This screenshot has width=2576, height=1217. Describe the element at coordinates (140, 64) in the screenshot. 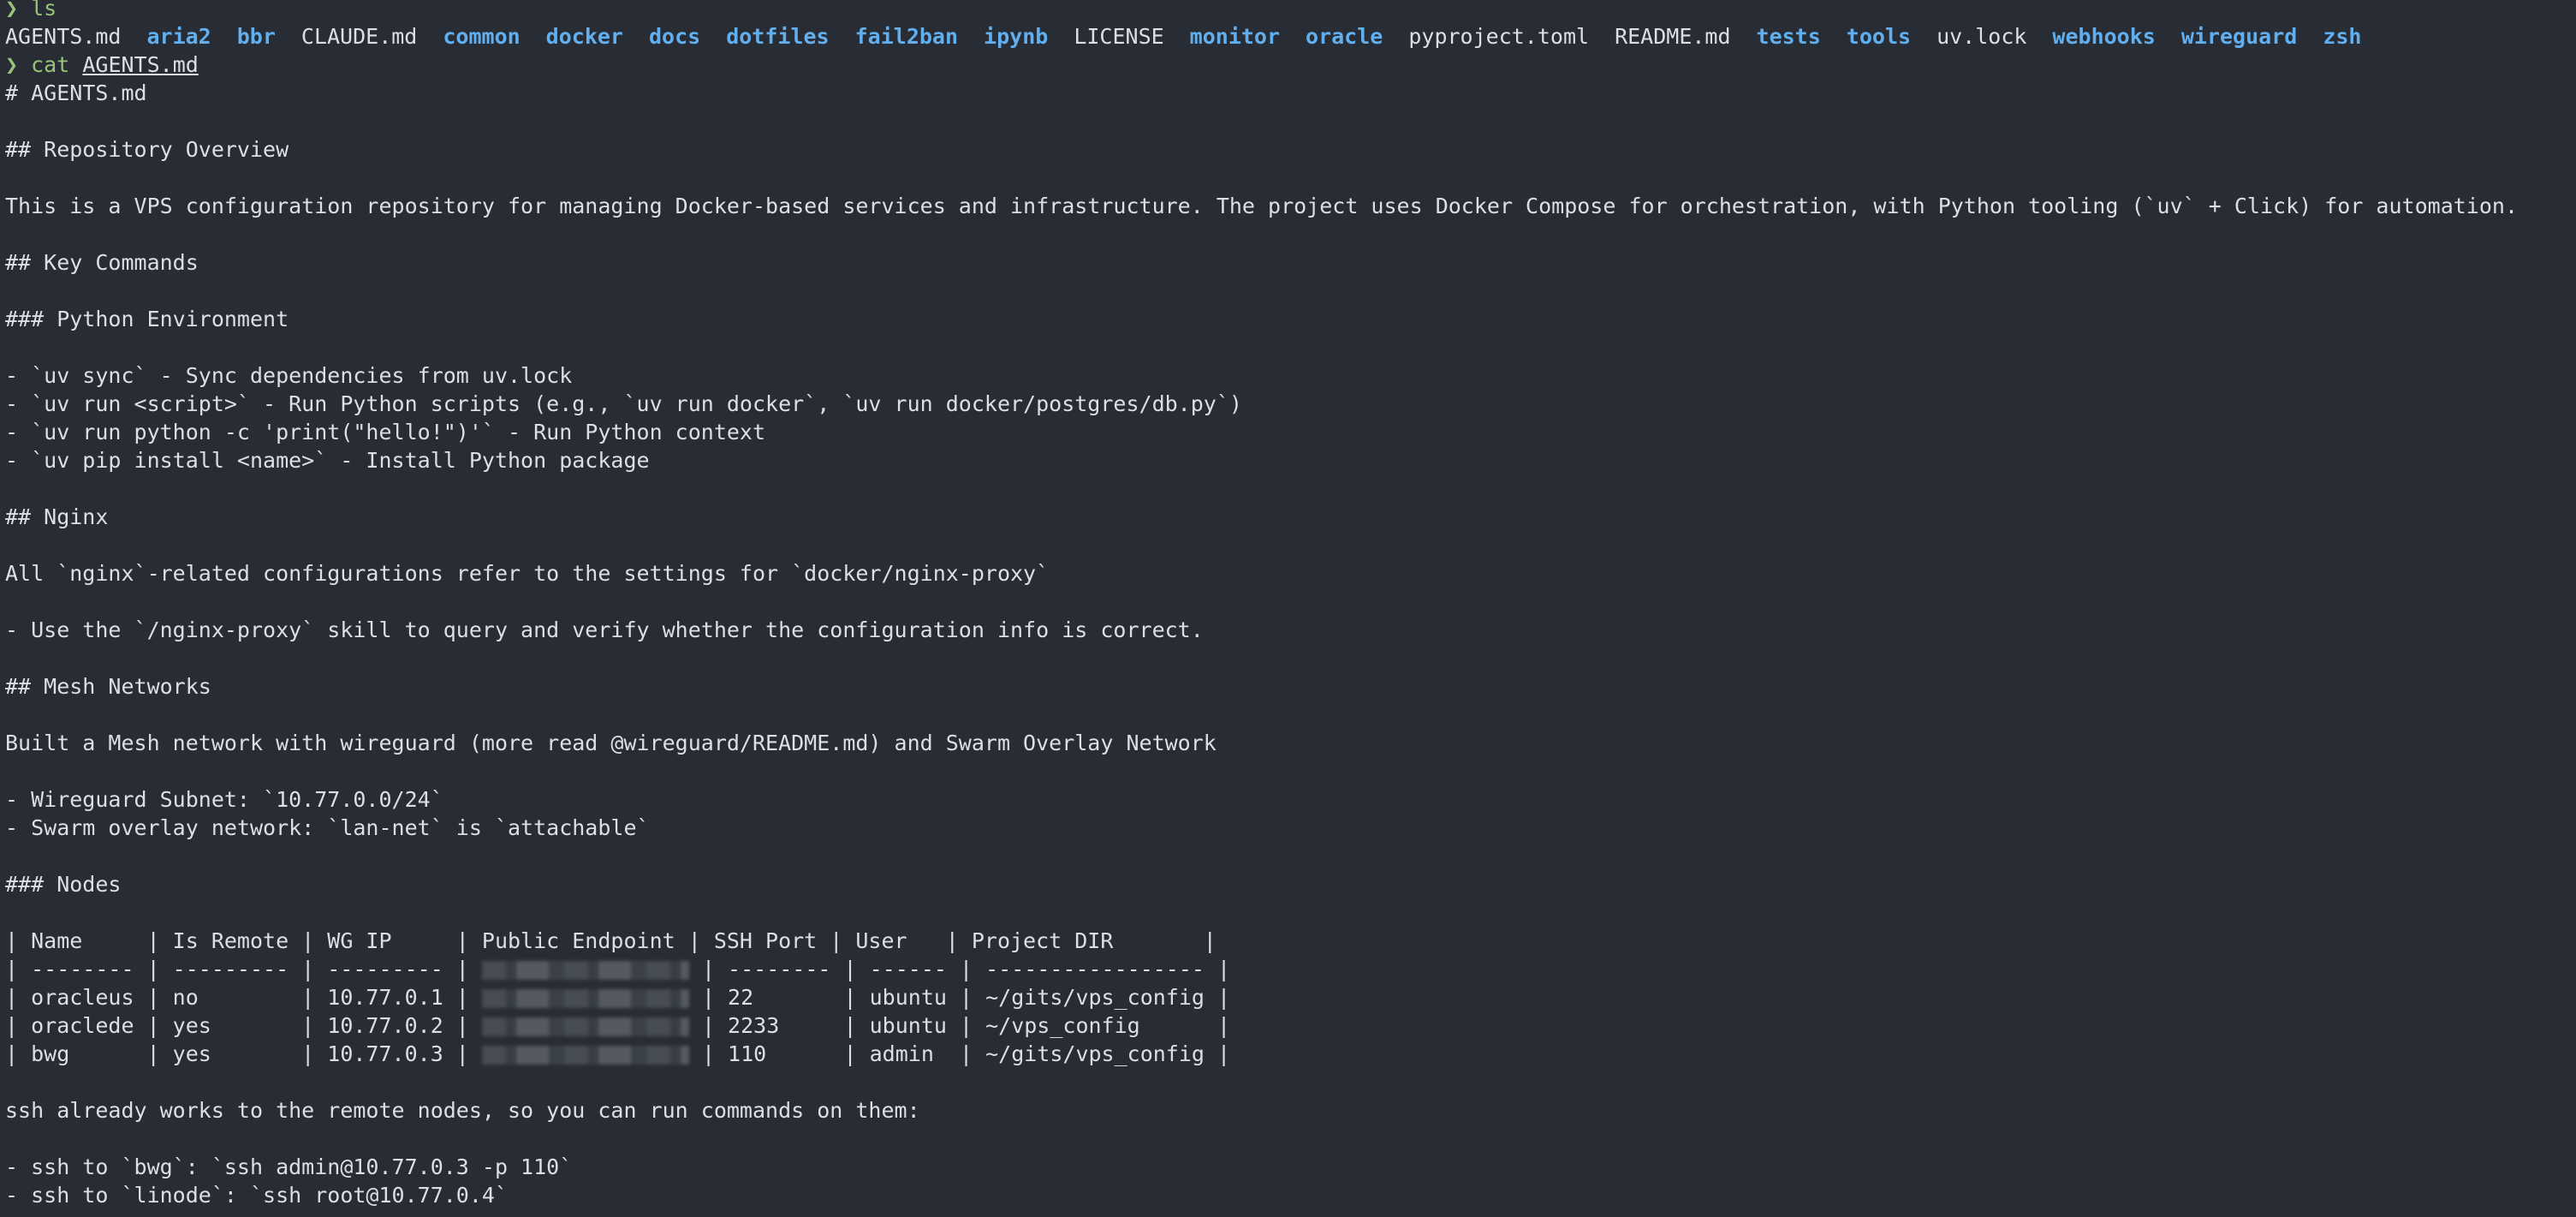

I see `cat-argument-path: AGENTS.md` at that location.